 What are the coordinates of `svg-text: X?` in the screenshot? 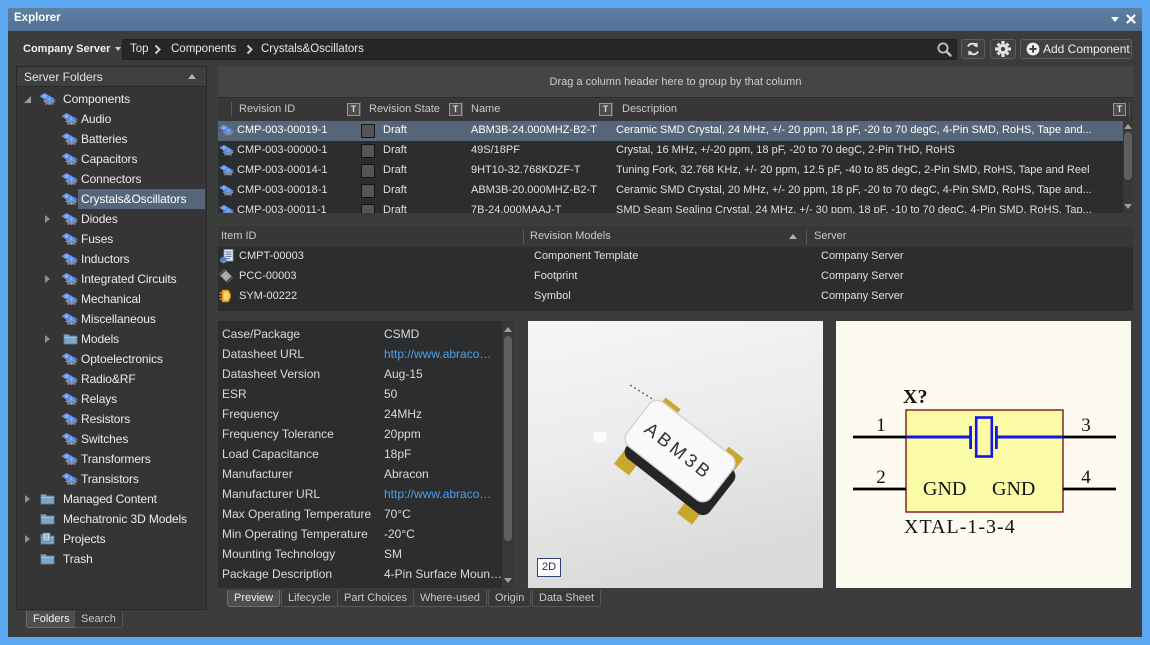 It's located at (915, 397).